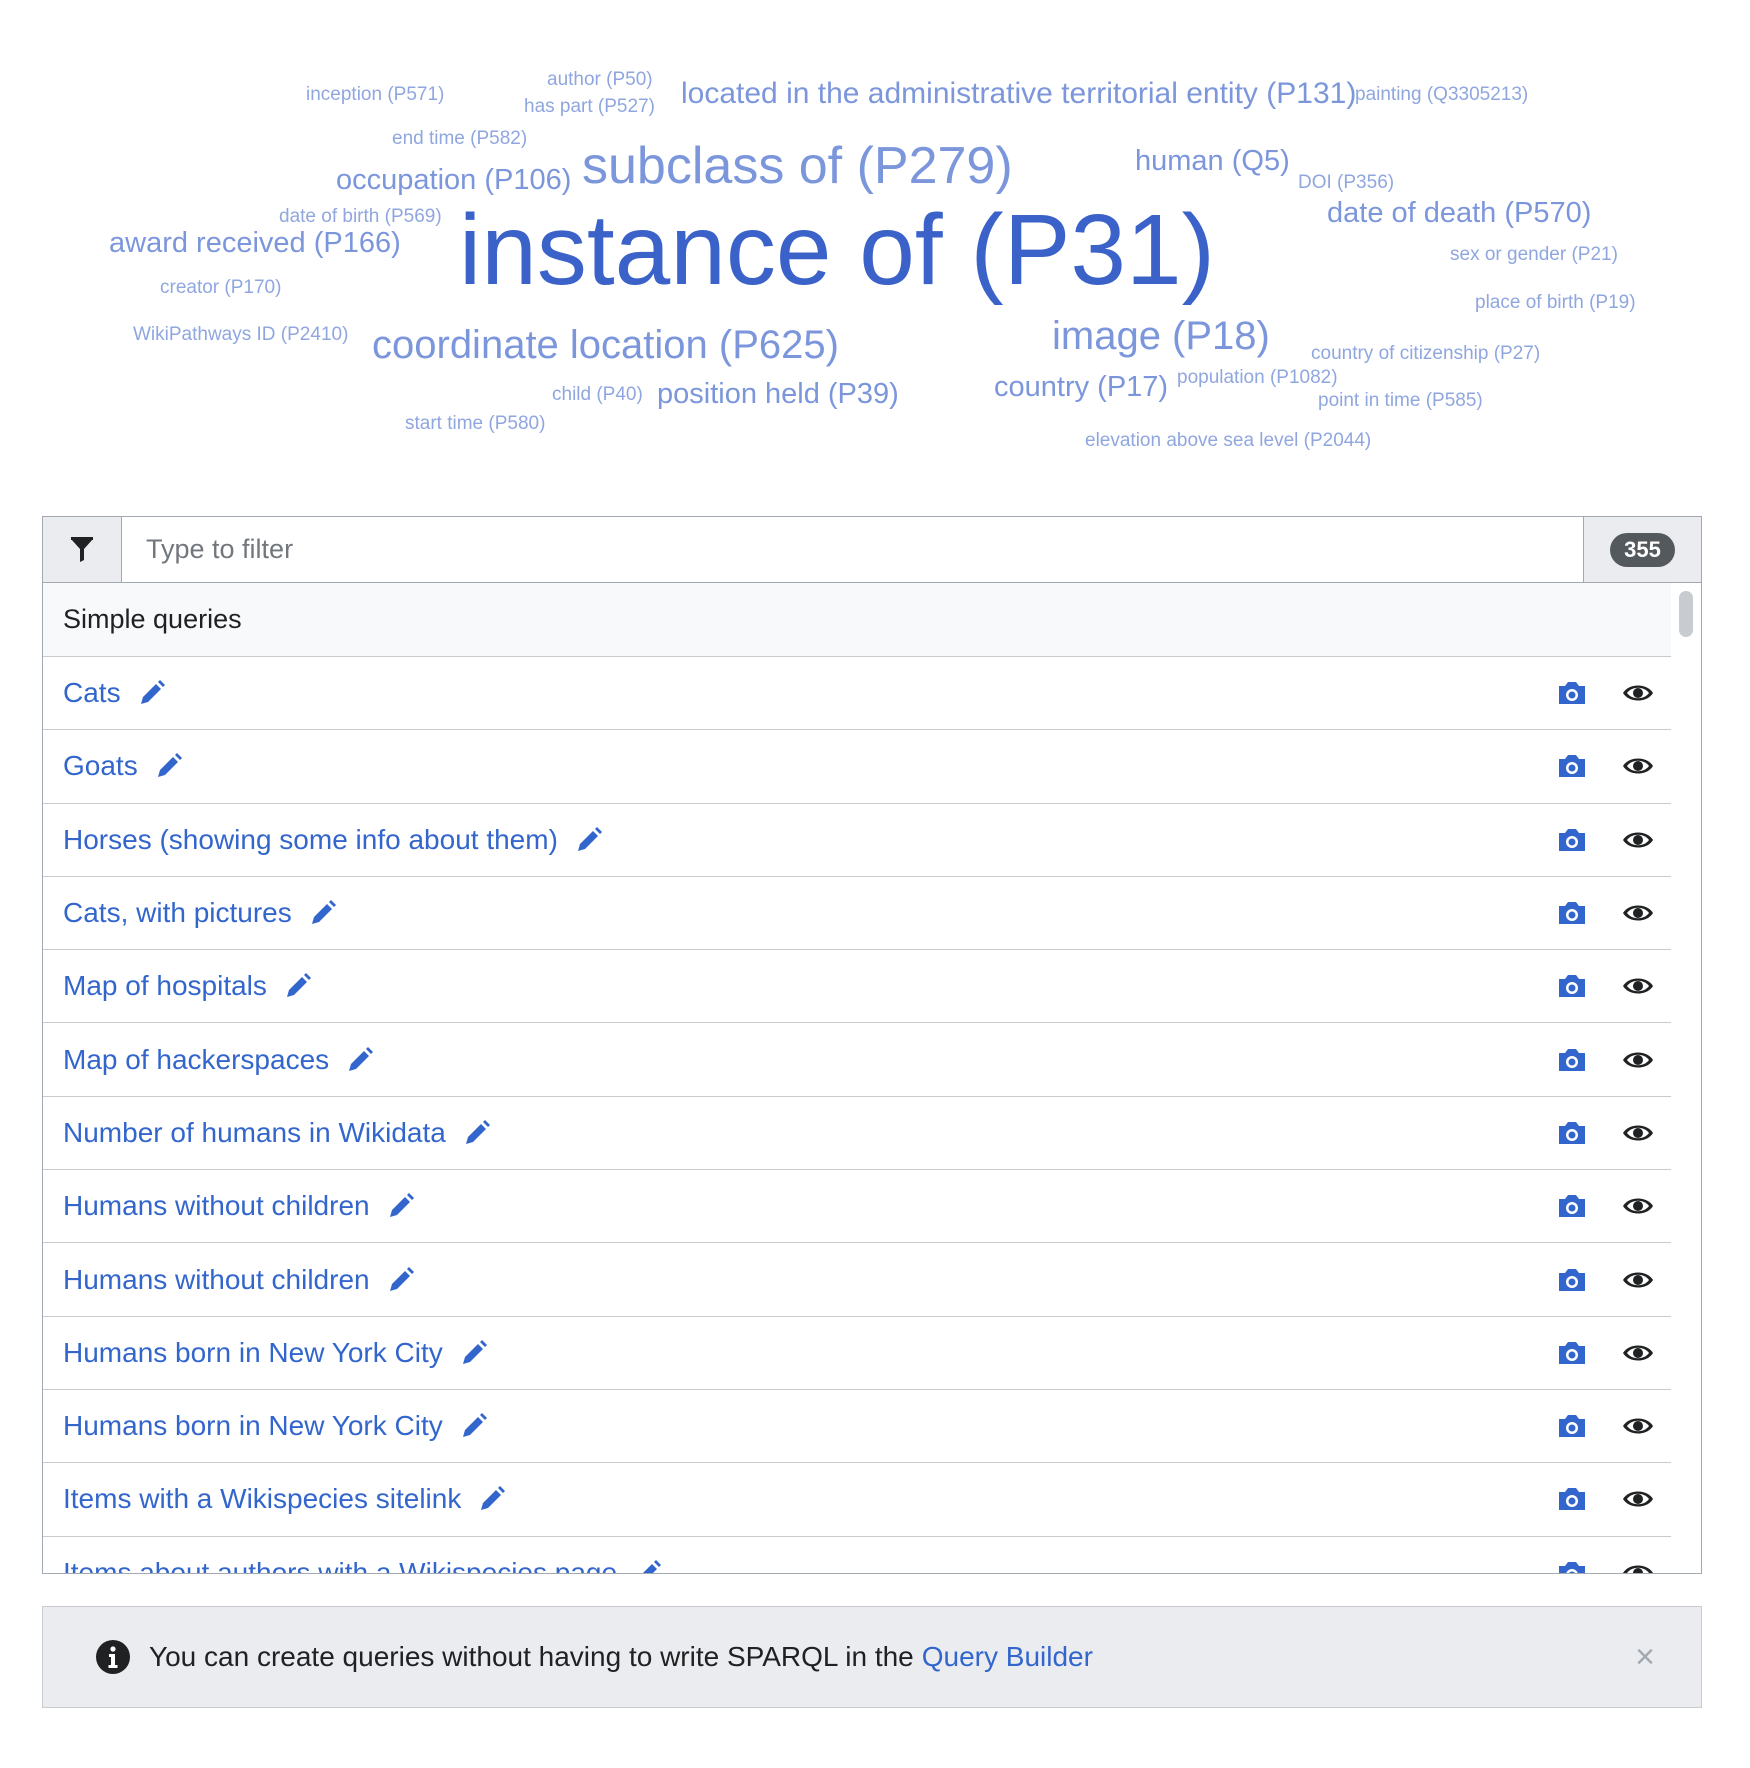  What do you see at coordinates (857, 620) in the screenshot?
I see `section-header: Simple queries` at bounding box center [857, 620].